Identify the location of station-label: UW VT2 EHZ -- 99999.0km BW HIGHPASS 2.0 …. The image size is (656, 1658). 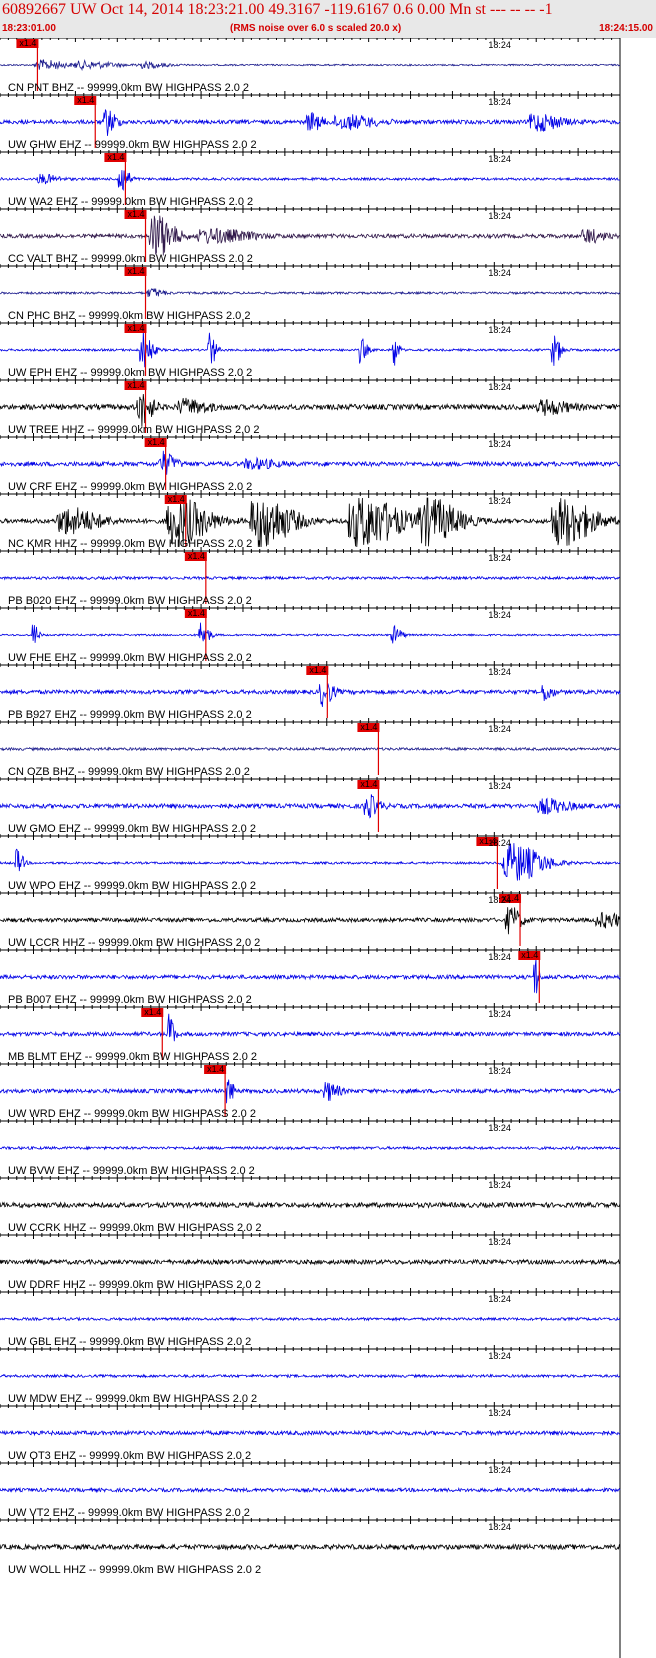
(129, 1513).